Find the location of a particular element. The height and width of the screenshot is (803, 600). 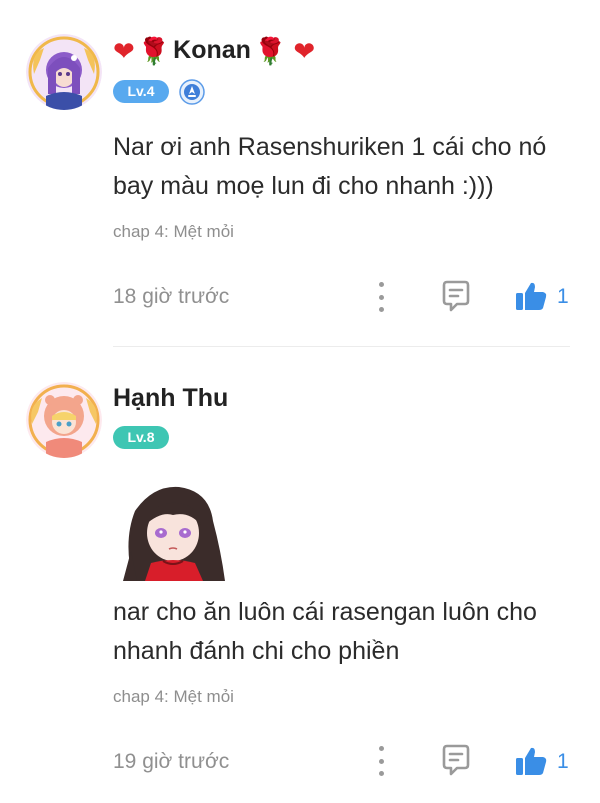

username: Hạnh Thu is located at coordinates (170, 398).